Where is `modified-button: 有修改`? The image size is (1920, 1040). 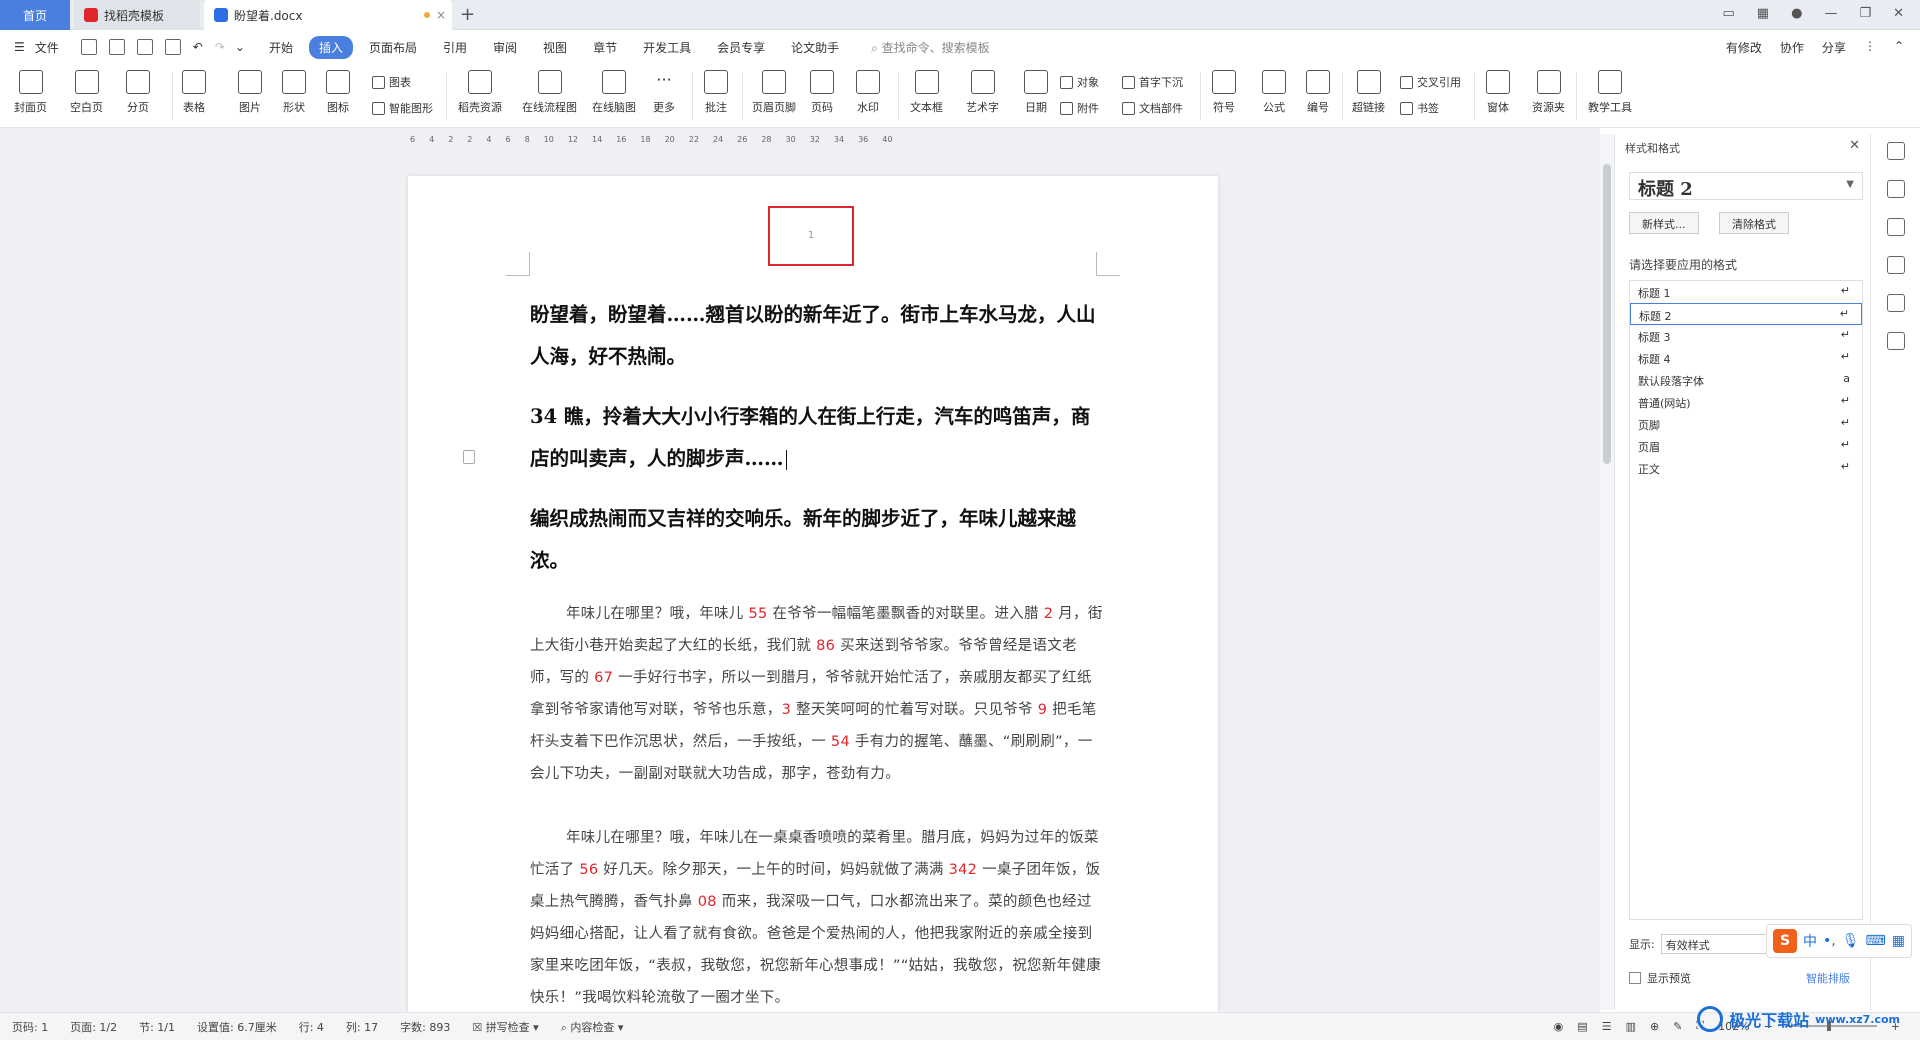
modified-button: 有修改 is located at coordinates (1744, 47).